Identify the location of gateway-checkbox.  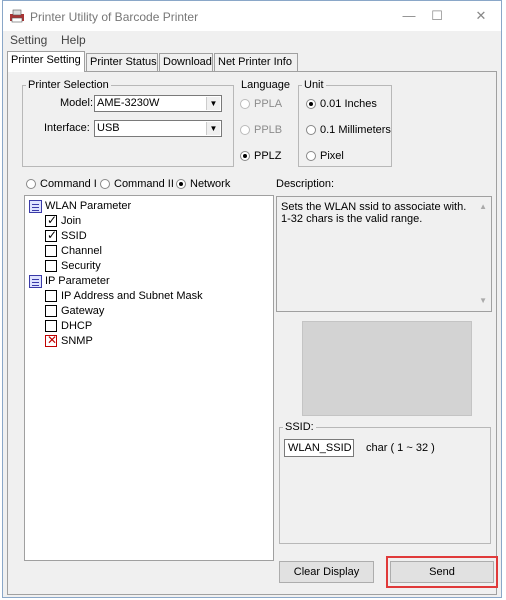
(51, 311).